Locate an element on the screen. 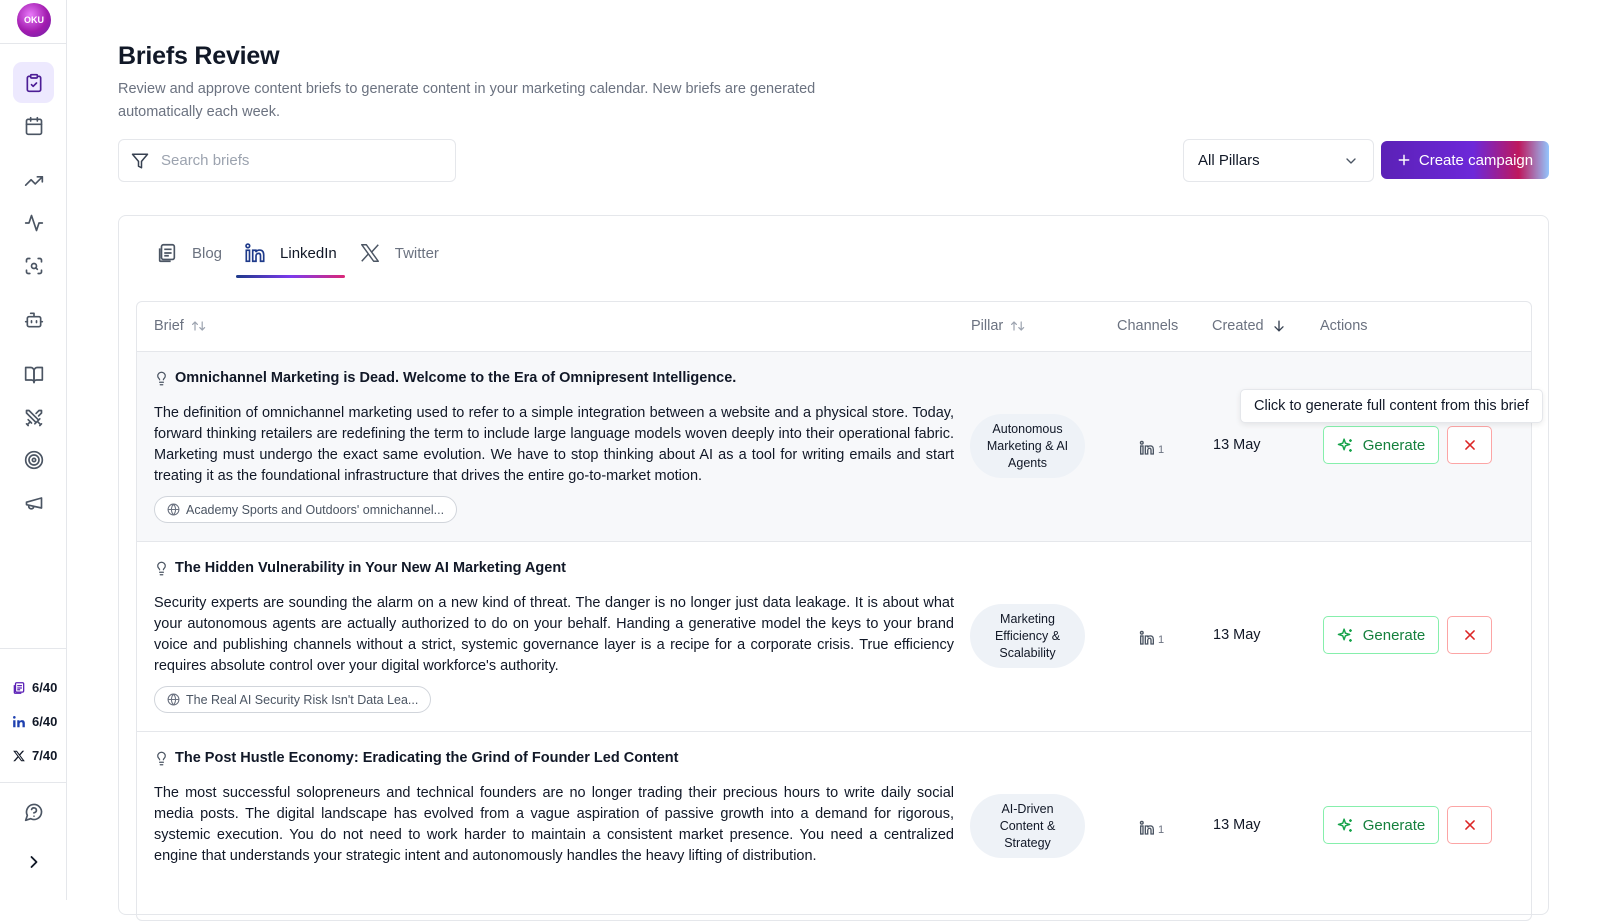 The width and height of the screenshot is (1600, 921). trending-up-icon is located at coordinates (33, 180).